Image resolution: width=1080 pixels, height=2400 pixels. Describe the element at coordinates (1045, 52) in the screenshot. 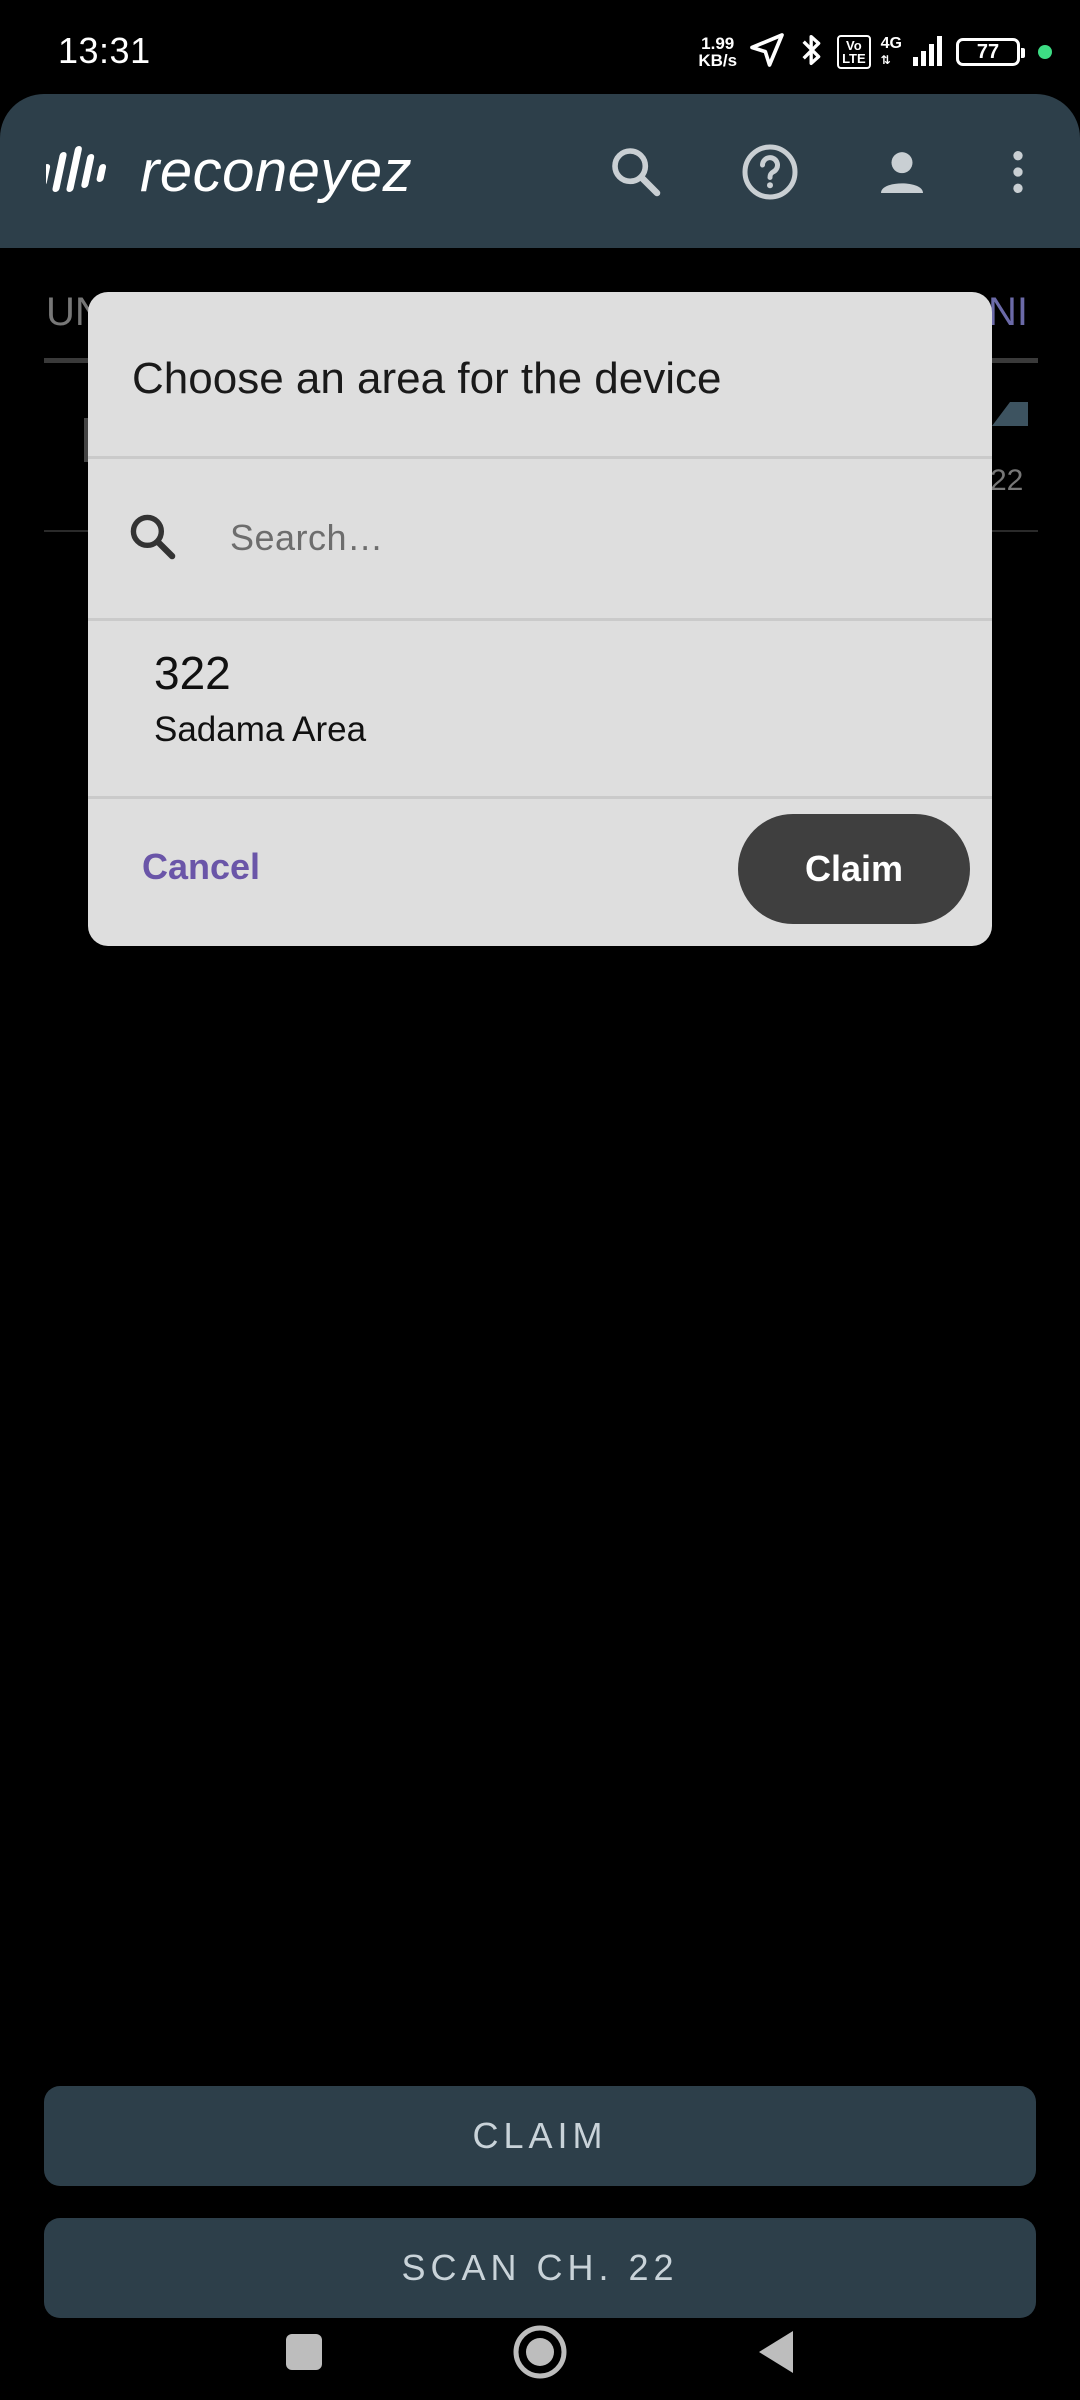

I see `status-dot-icon` at that location.